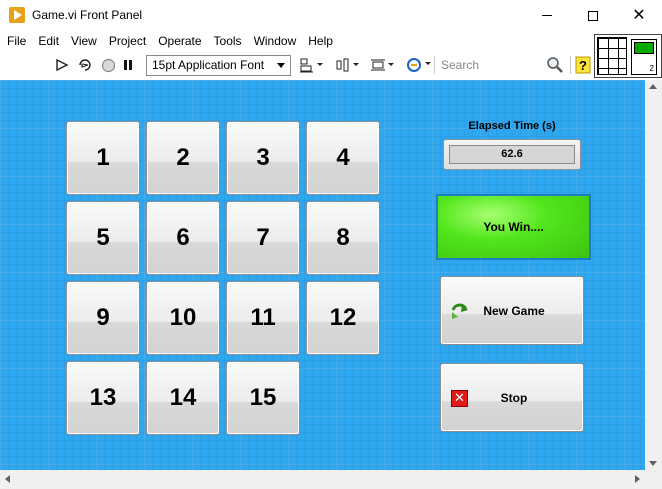 The image size is (662, 489). Describe the element at coordinates (108, 65) in the screenshot. I see `abort-icon` at that location.